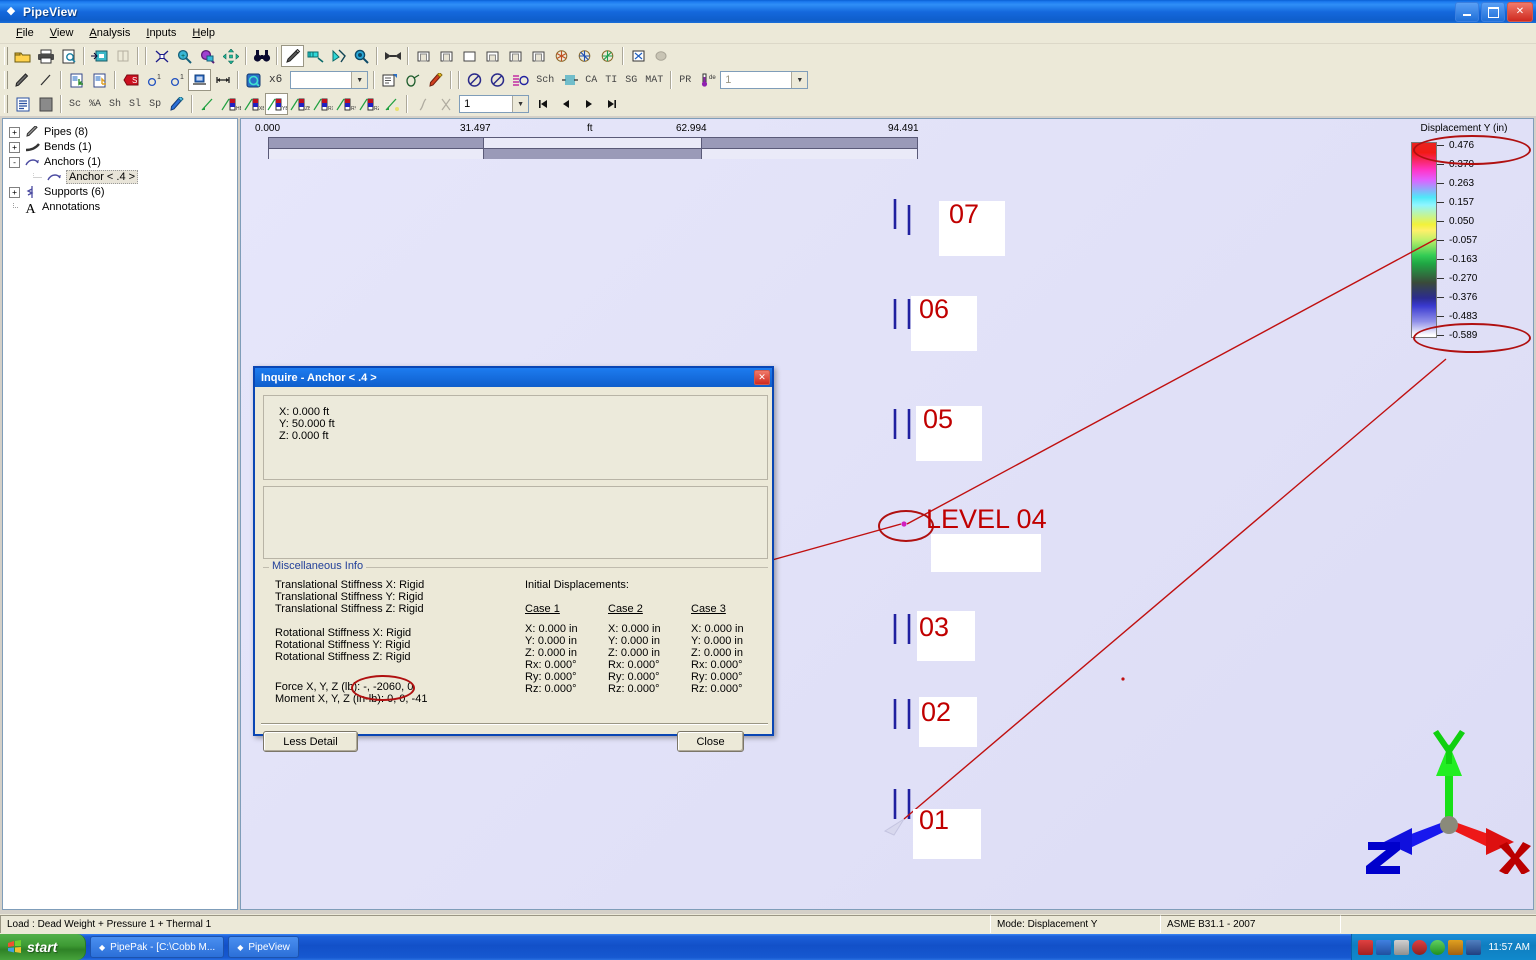 The height and width of the screenshot is (960, 1536). What do you see at coordinates (561, 56) in the screenshot?
I see `view-iso1-icon` at bounding box center [561, 56].